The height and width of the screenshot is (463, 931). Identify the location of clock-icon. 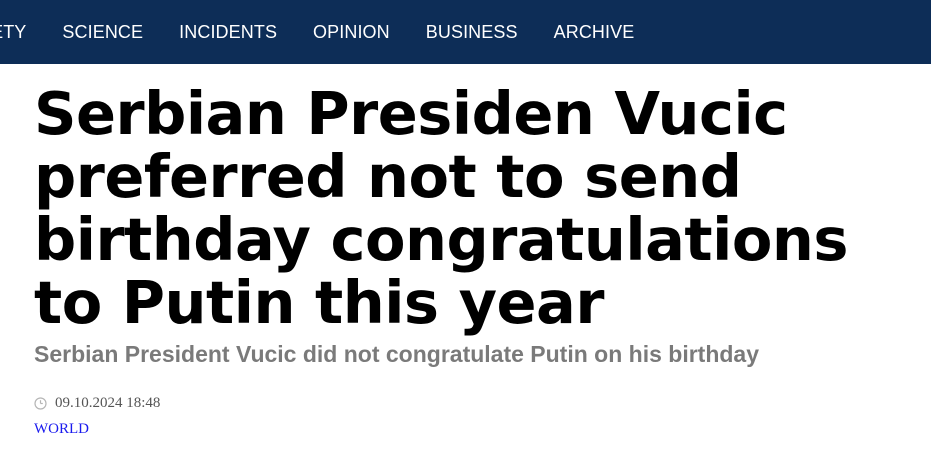
(40, 403).